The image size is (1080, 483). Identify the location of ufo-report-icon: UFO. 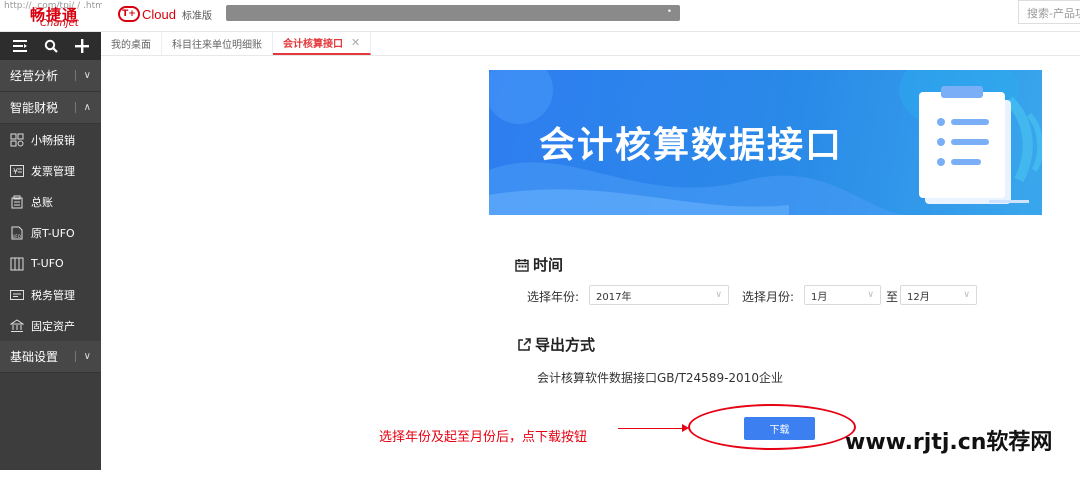
(17, 233).